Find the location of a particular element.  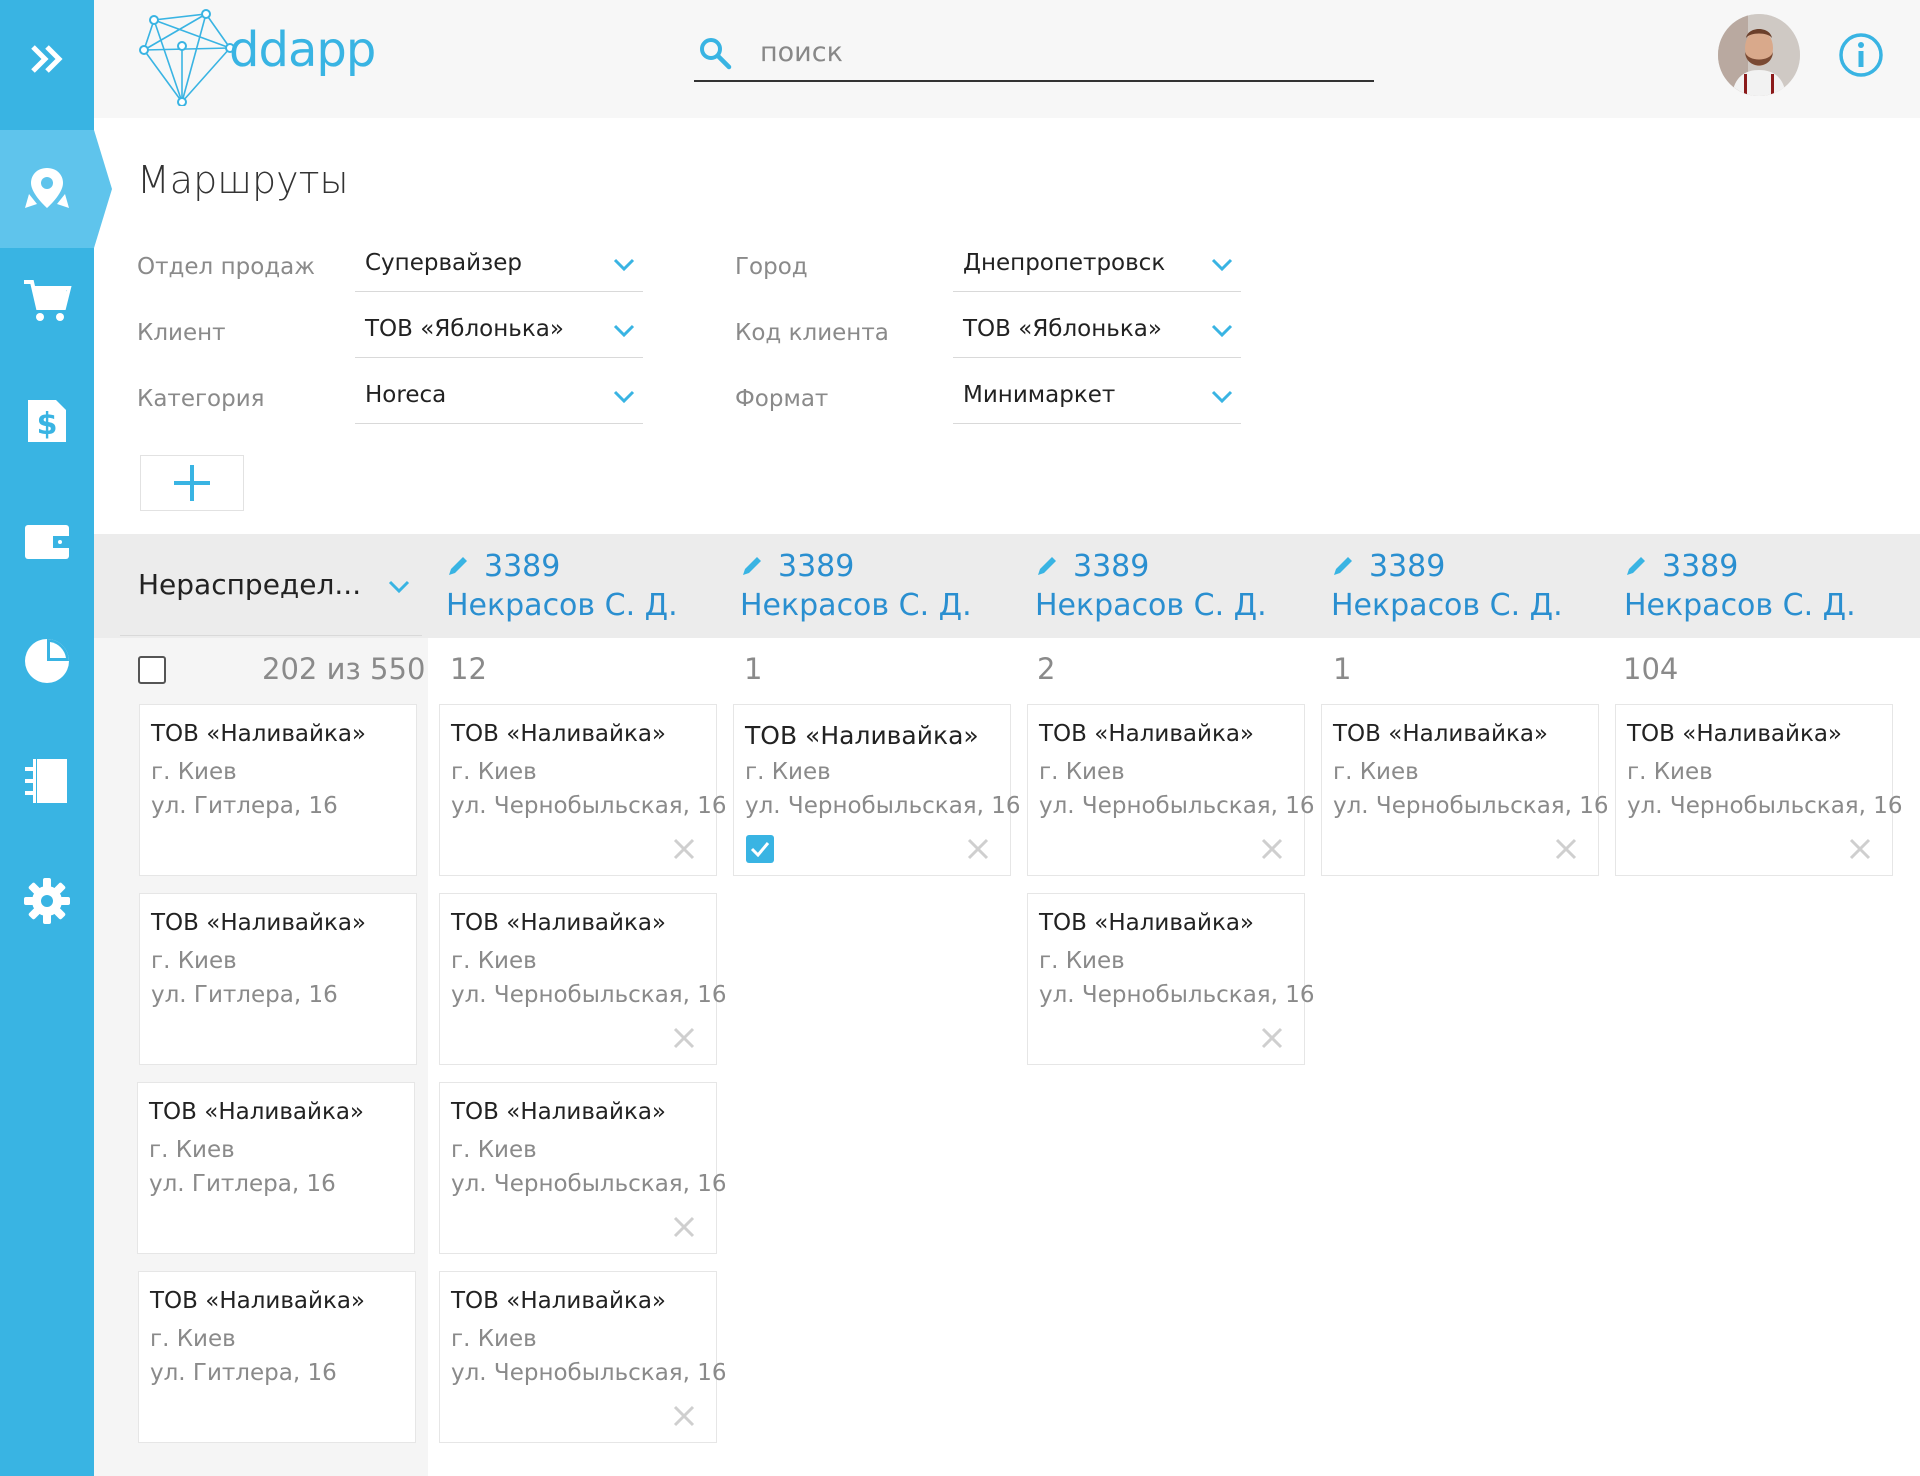

card-checkbox is located at coordinates (760, 849).